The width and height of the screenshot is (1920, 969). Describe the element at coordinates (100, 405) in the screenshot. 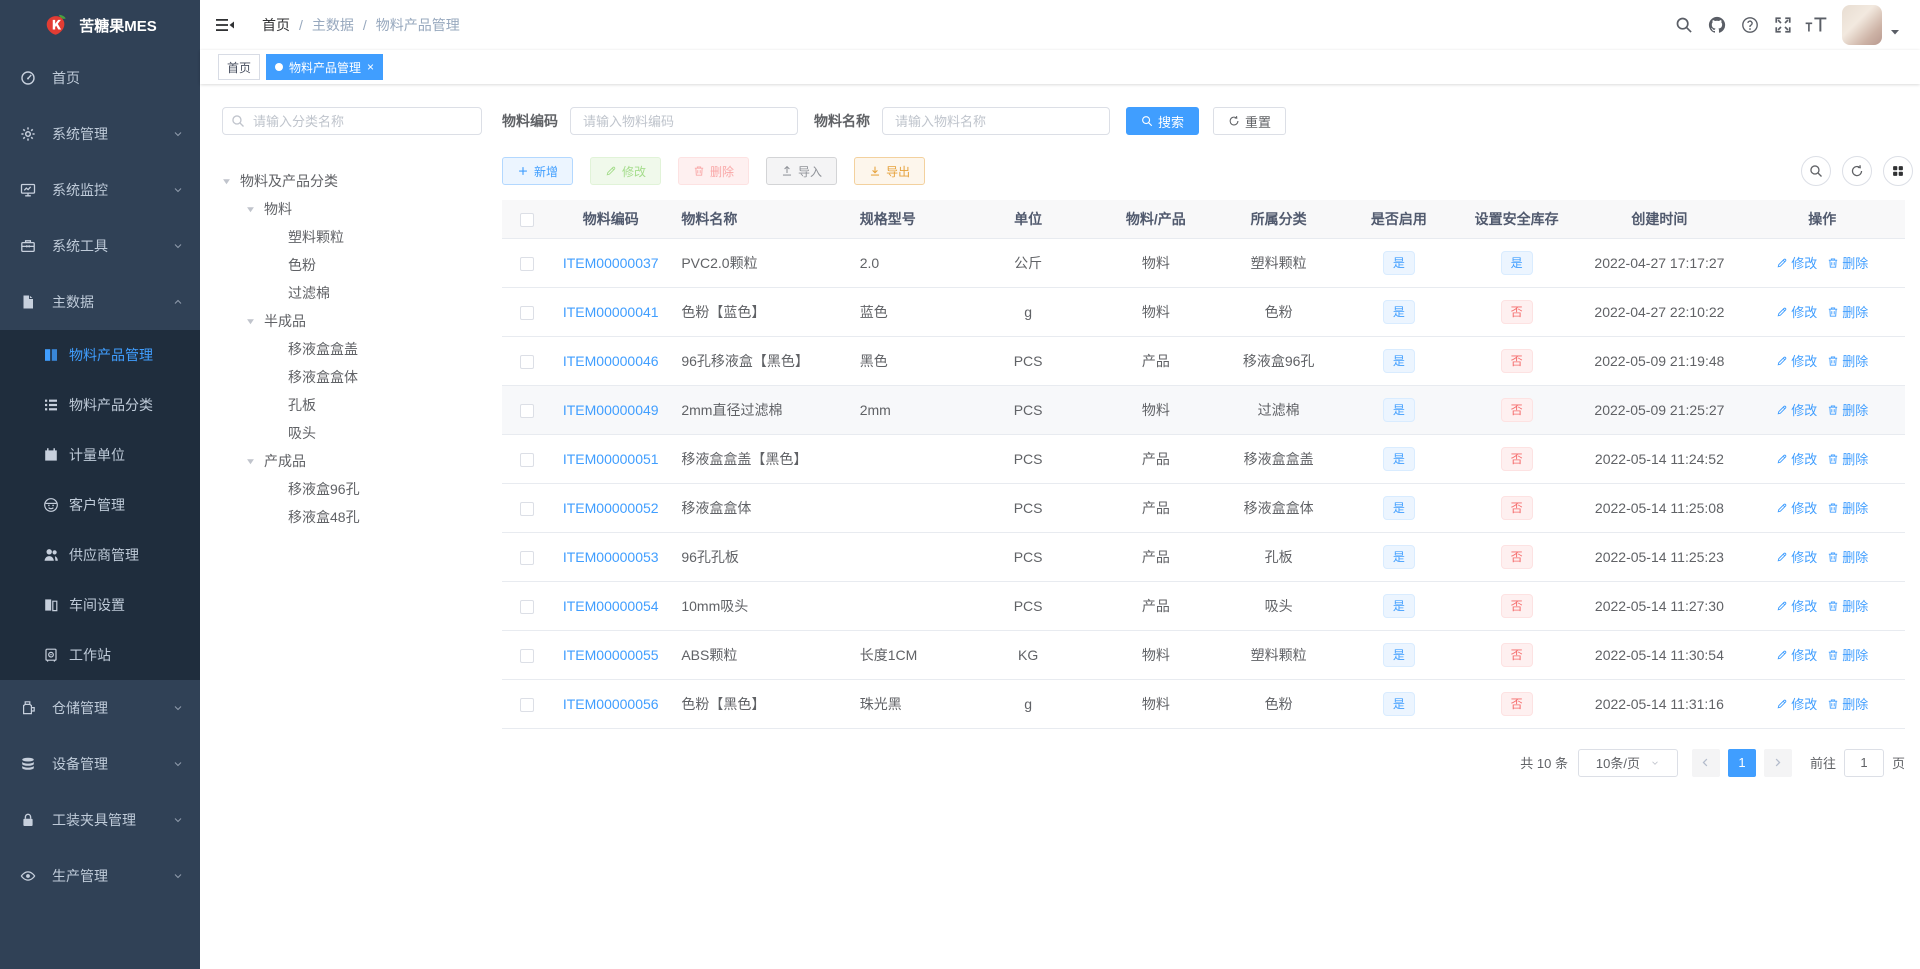

I see `sidebar-item-material-product-category: 物料产品分类` at that location.